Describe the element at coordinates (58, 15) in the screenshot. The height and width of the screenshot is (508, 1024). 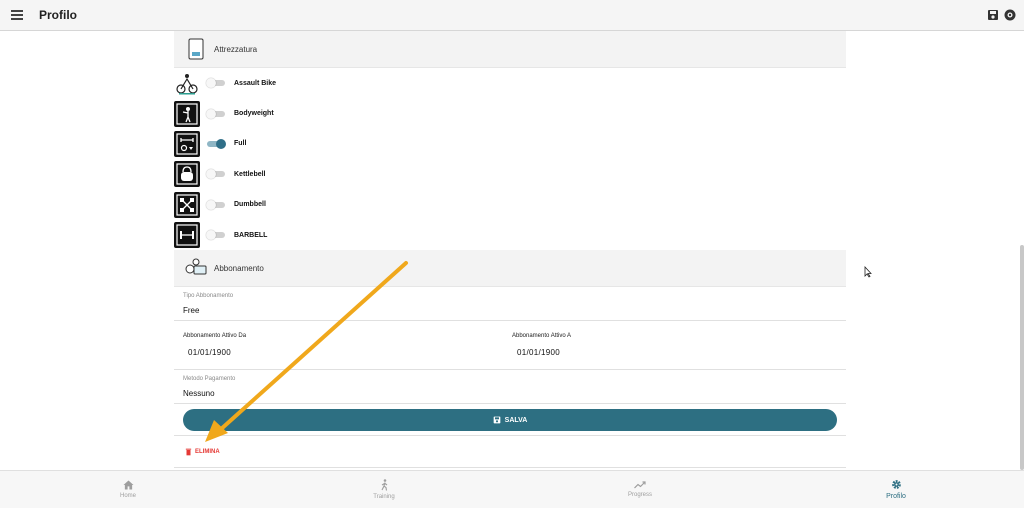
I see `page-title: Profilo` at that location.